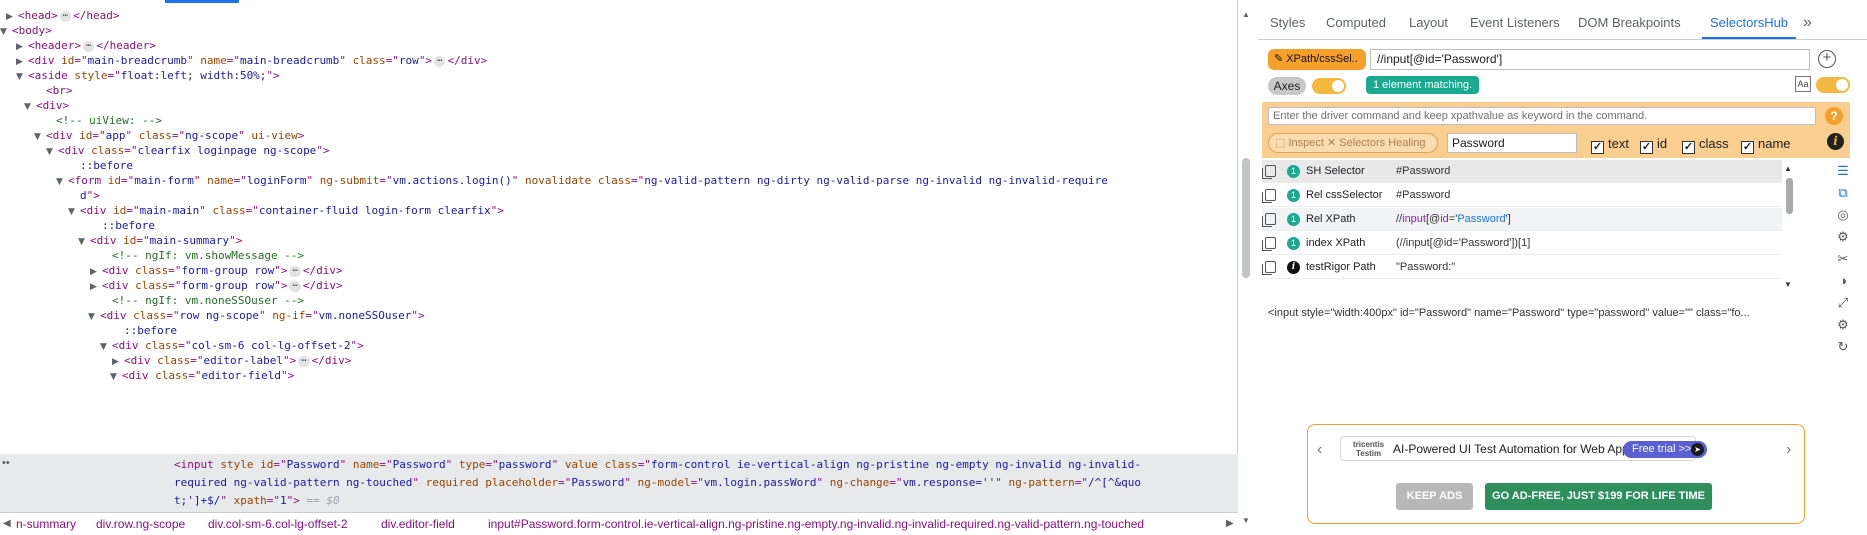 The height and width of the screenshot is (535, 1867). I want to click on result-row-sh-selector: 1 SH Selector #Password, so click(1522, 171).